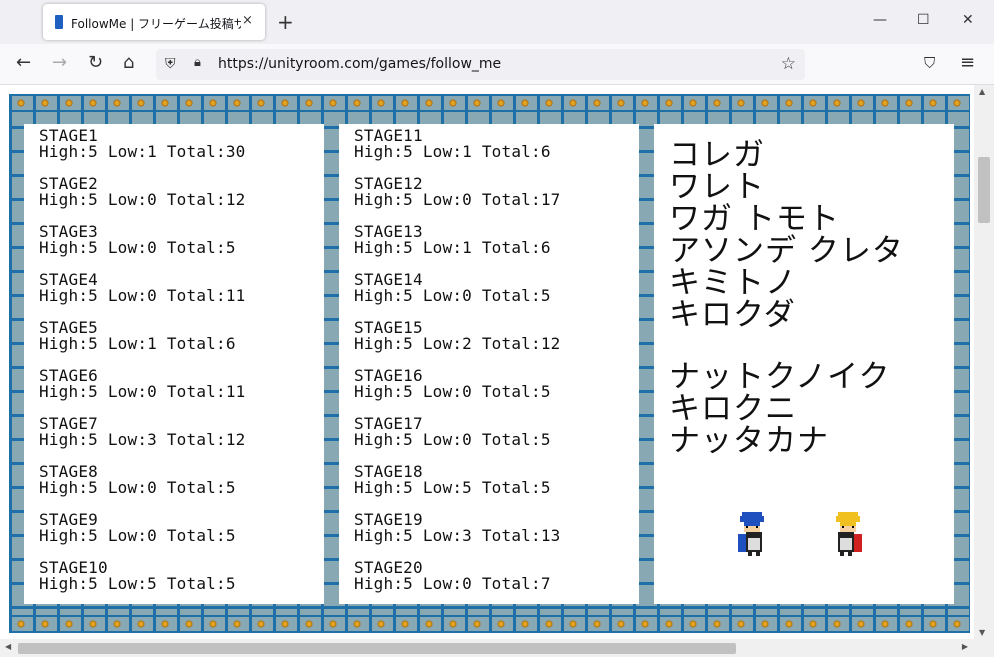 This screenshot has height=657, width=994. I want to click on stage-score: STAGE10 High:5 Low:5 Total:5, so click(181, 576).